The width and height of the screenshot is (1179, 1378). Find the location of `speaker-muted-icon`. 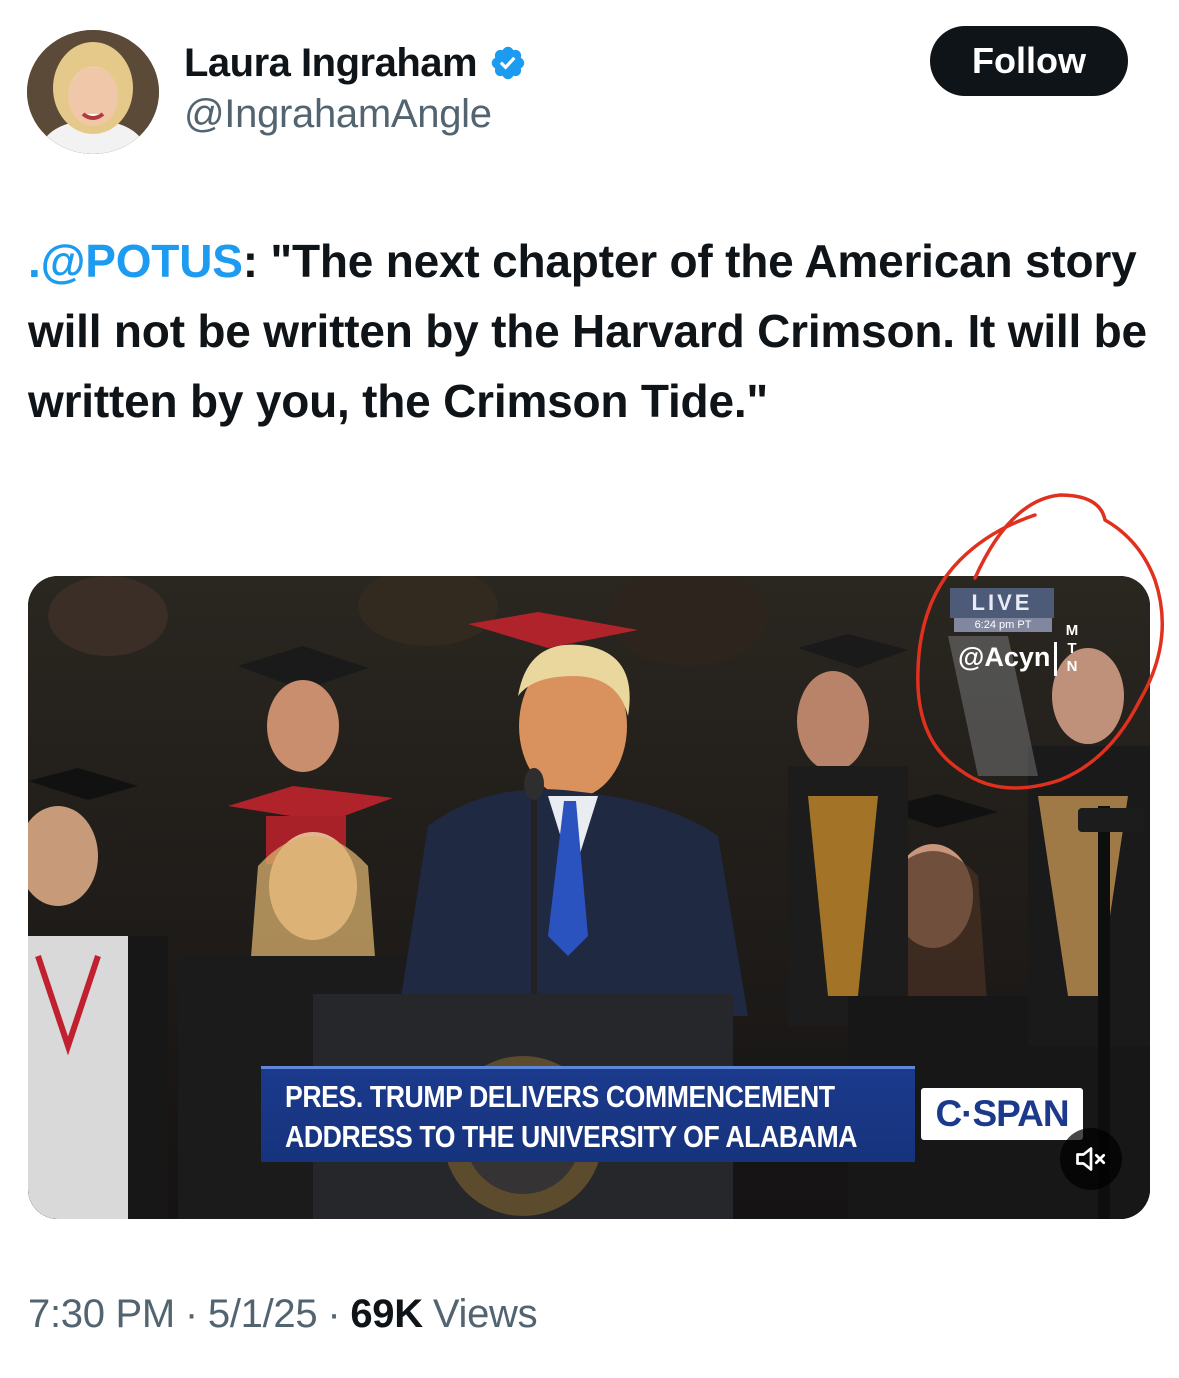

speaker-muted-icon is located at coordinates (1091, 1159).